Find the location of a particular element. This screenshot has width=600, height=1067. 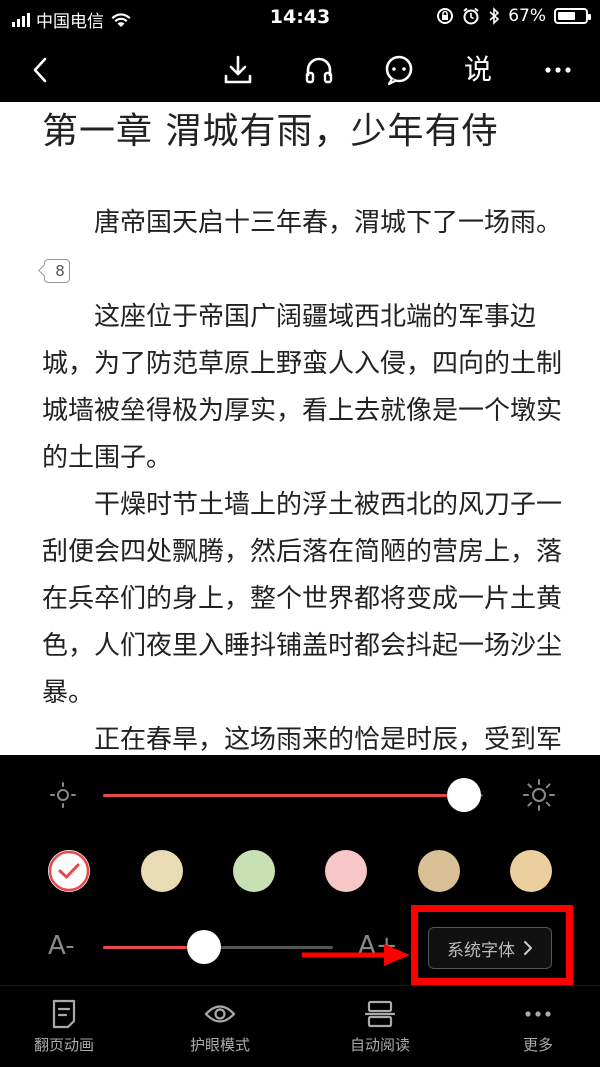

tab-label: 护眼模式 is located at coordinates (219, 1045).